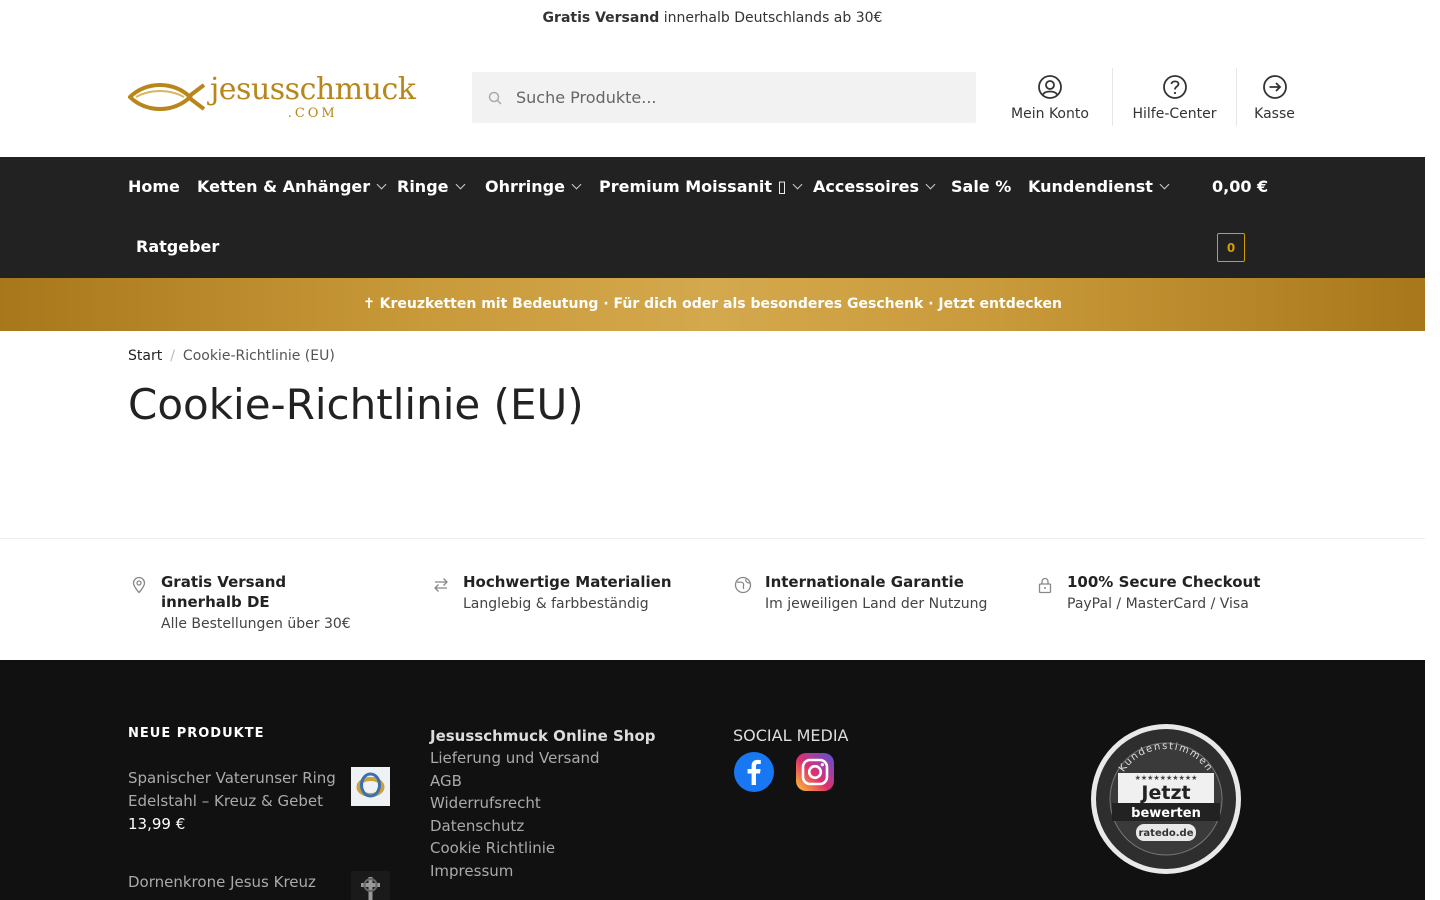 The height and width of the screenshot is (900, 1440). What do you see at coordinates (312, 113) in the screenshot?
I see `logo-domain: .COM` at bounding box center [312, 113].